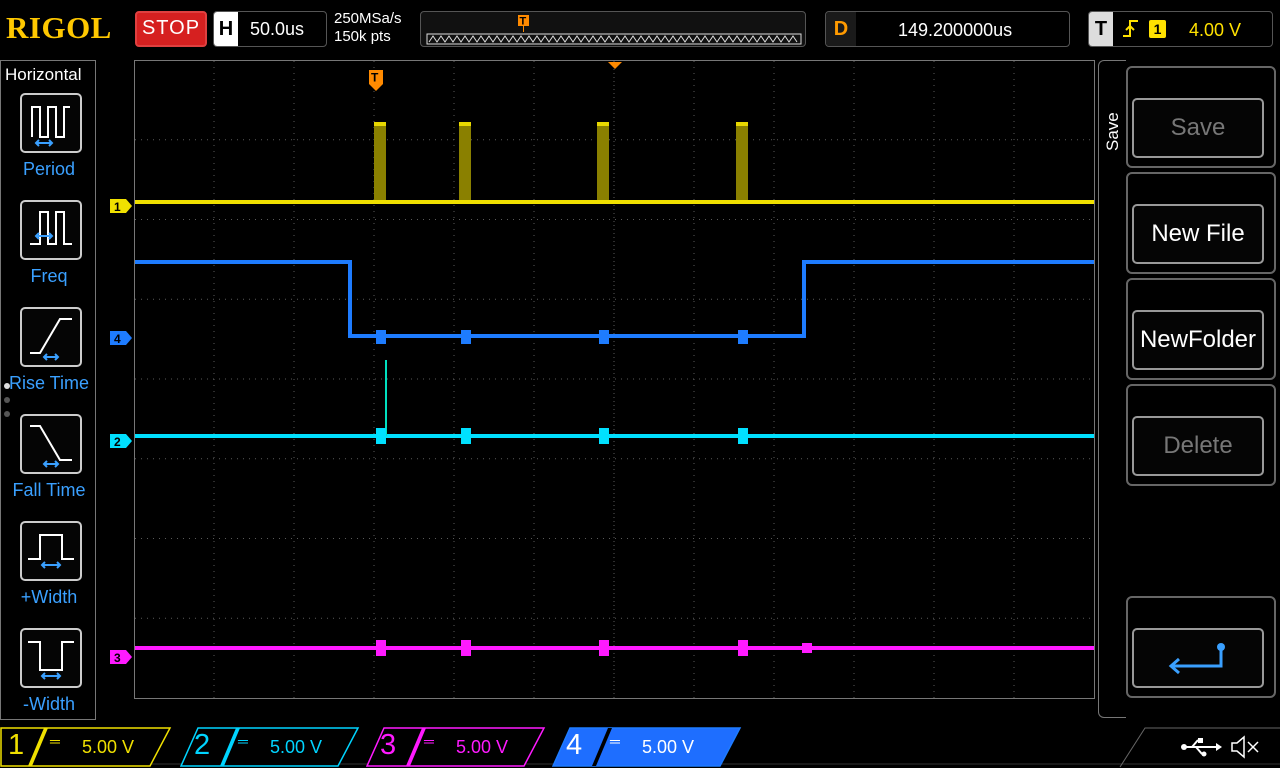  What do you see at coordinates (49, 490) in the screenshot?
I see `measure-fall-time-label: Fall Time` at bounding box center [49, 490].